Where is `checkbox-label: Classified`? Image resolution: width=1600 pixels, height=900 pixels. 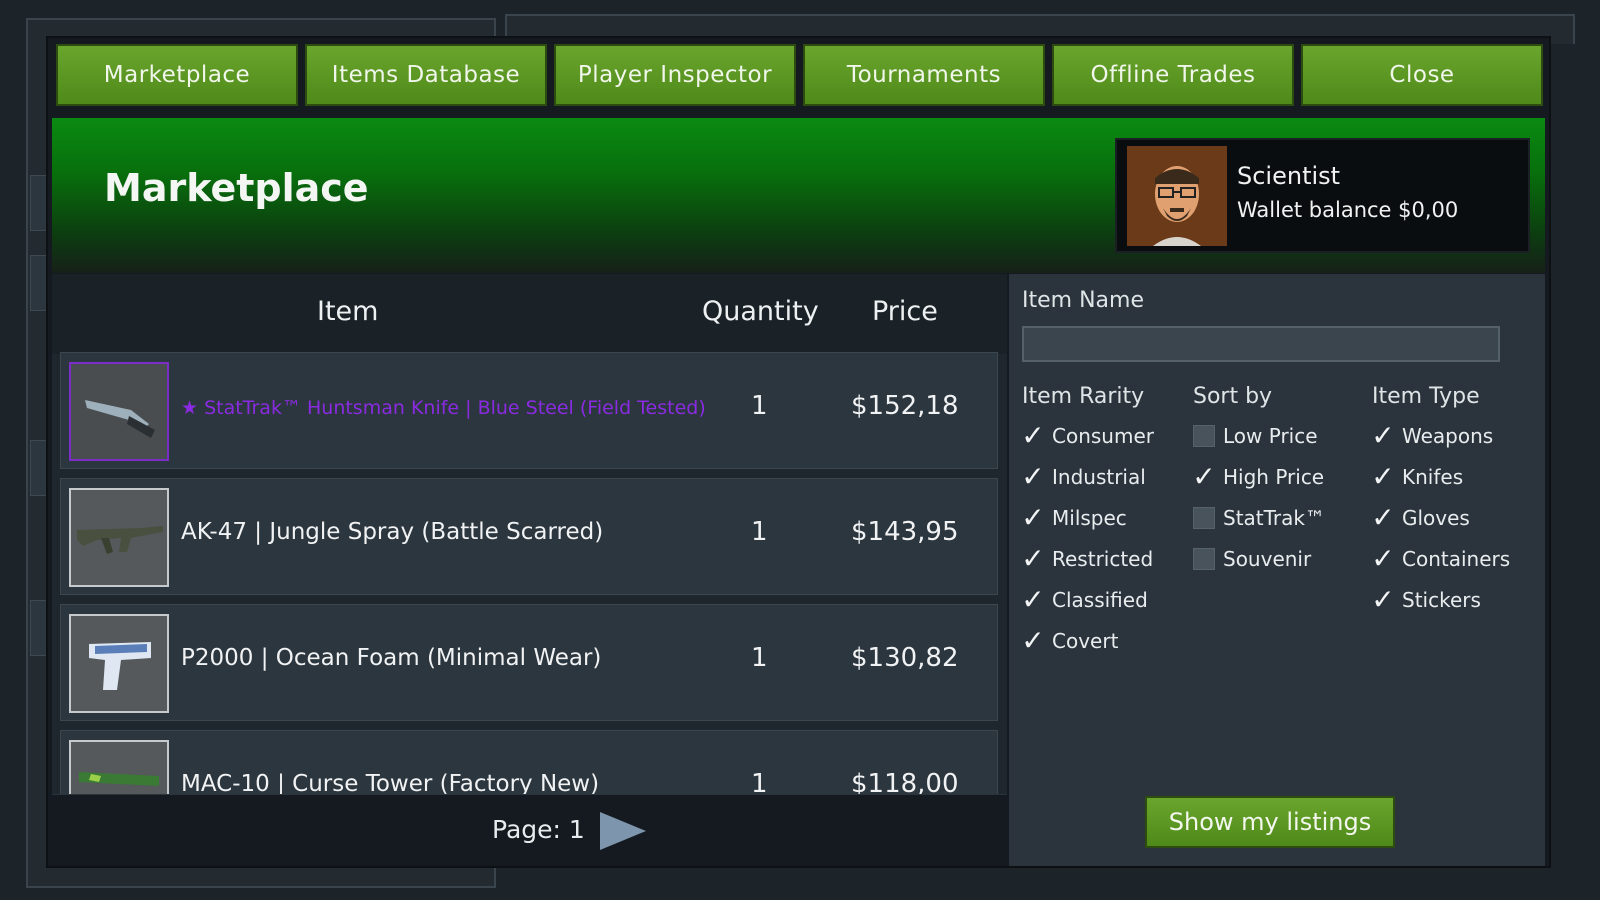
checkbox-label: Classified is located at coordinates (1100, 600).